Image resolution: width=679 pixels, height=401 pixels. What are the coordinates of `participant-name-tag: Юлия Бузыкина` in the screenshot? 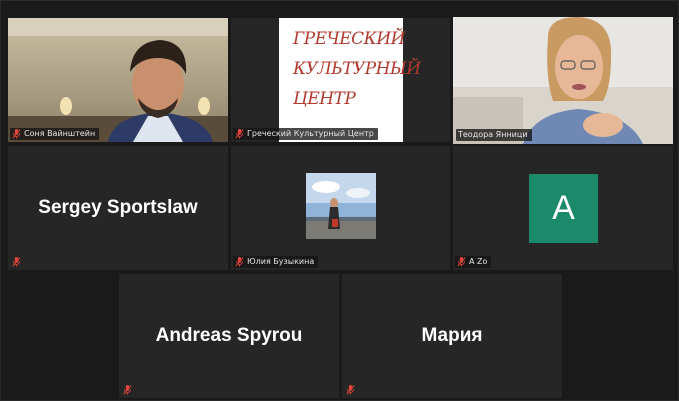 It's located at (276, 262).